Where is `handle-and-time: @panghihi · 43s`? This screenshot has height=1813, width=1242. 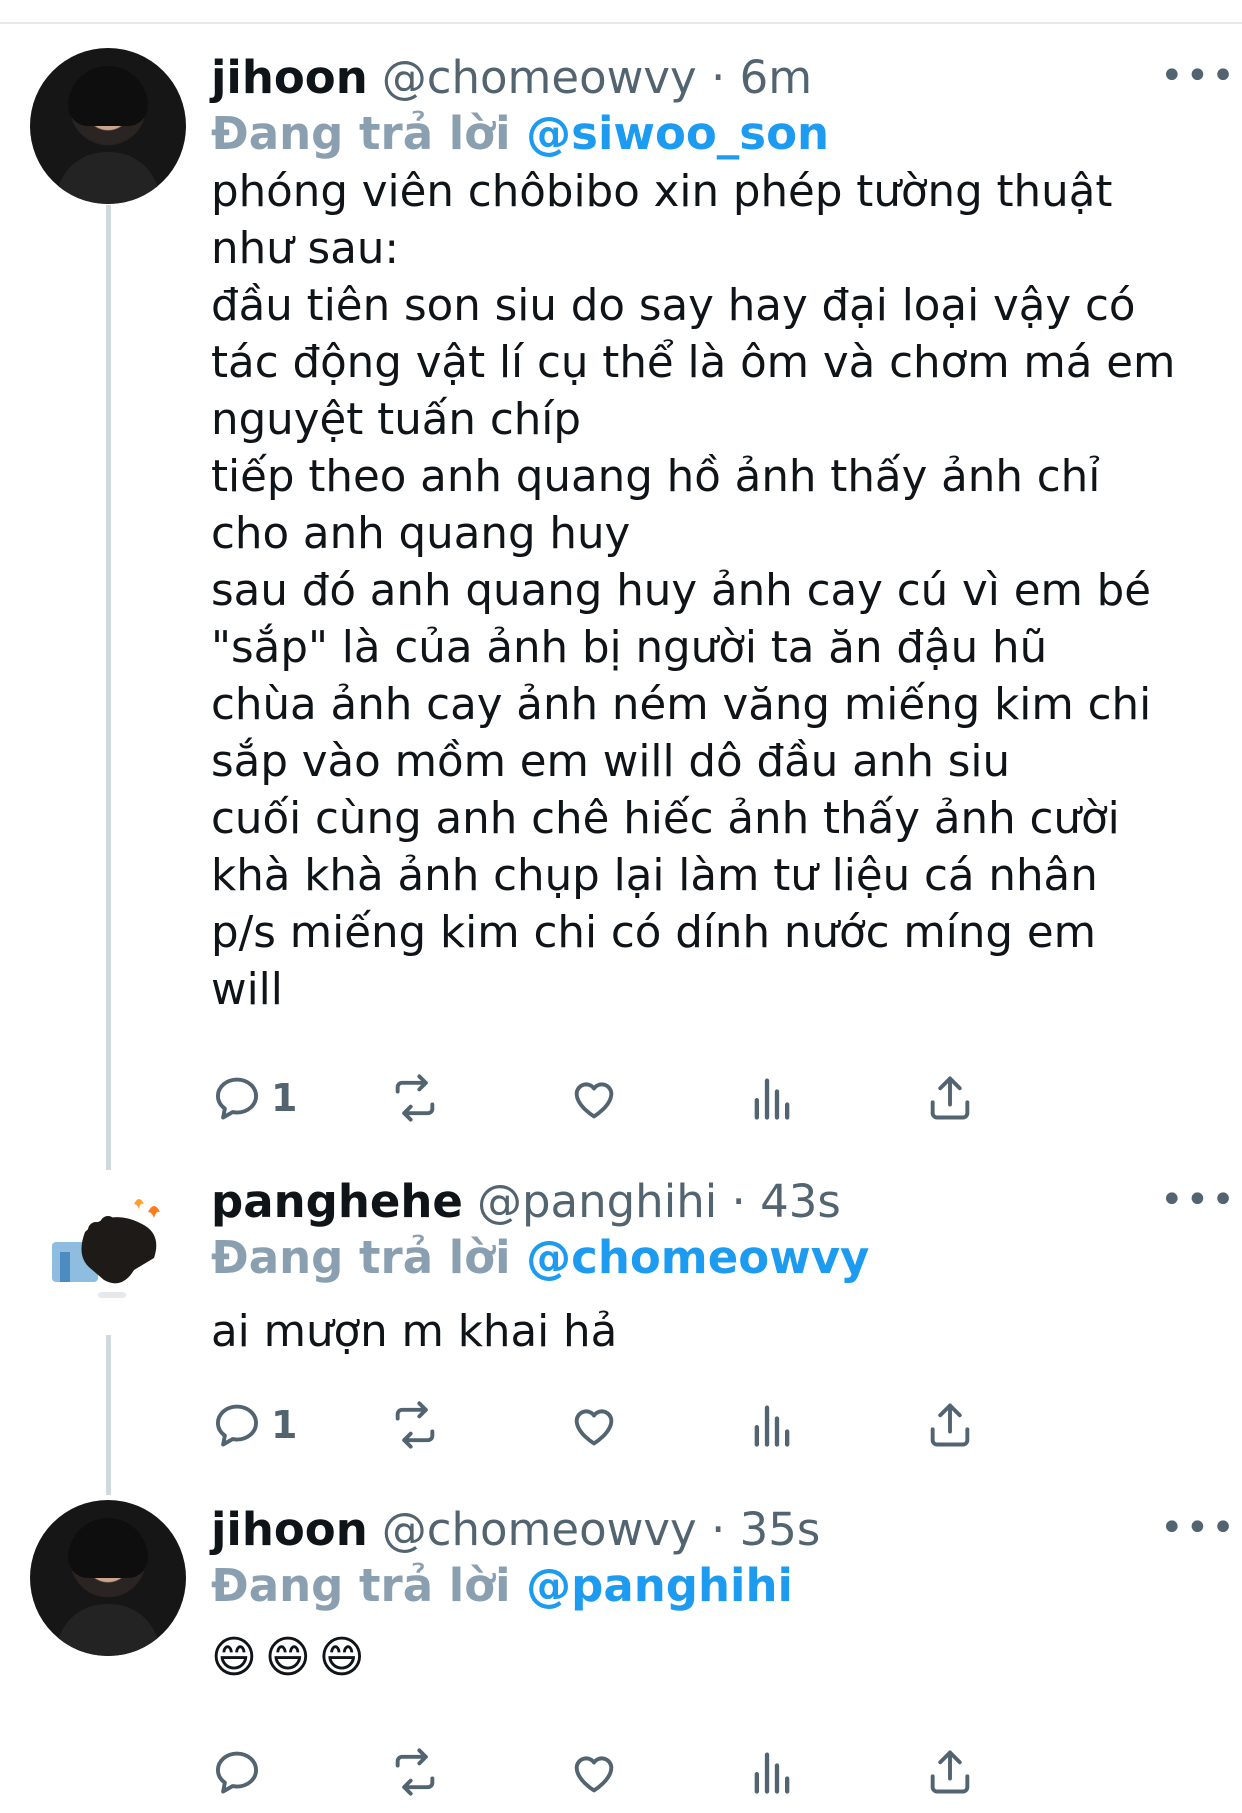
handle-and-time: @panghihi · 43s is located at coordinates (659, 1202).